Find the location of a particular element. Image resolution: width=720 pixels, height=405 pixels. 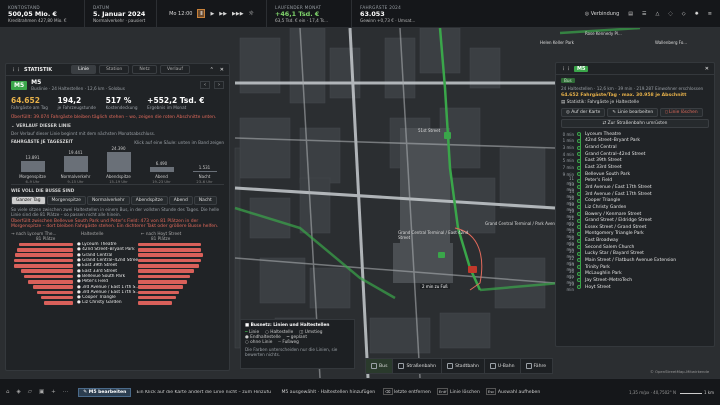

kpi-label: Fahrgäste am Tag is located at coordinates (29, 107).